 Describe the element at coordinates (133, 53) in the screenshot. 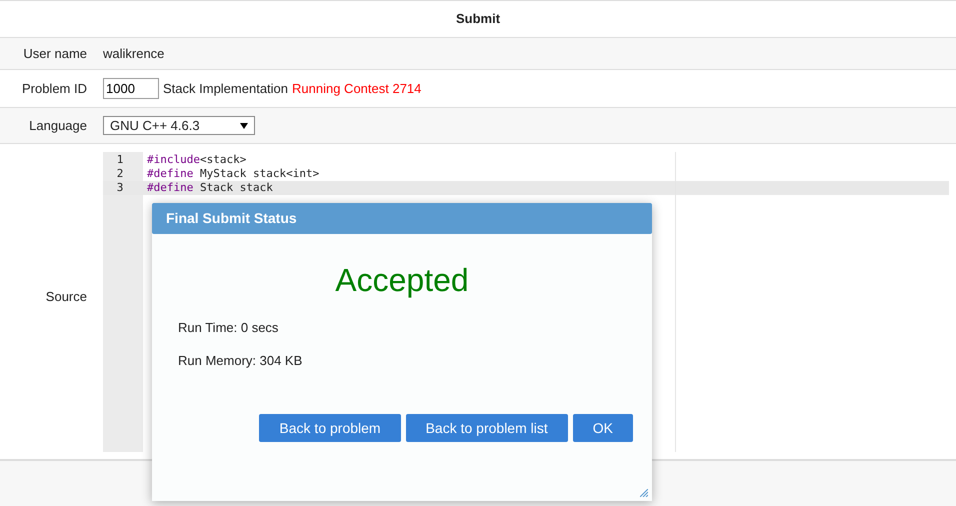

I see `user-name-value: walikrence` at that location.